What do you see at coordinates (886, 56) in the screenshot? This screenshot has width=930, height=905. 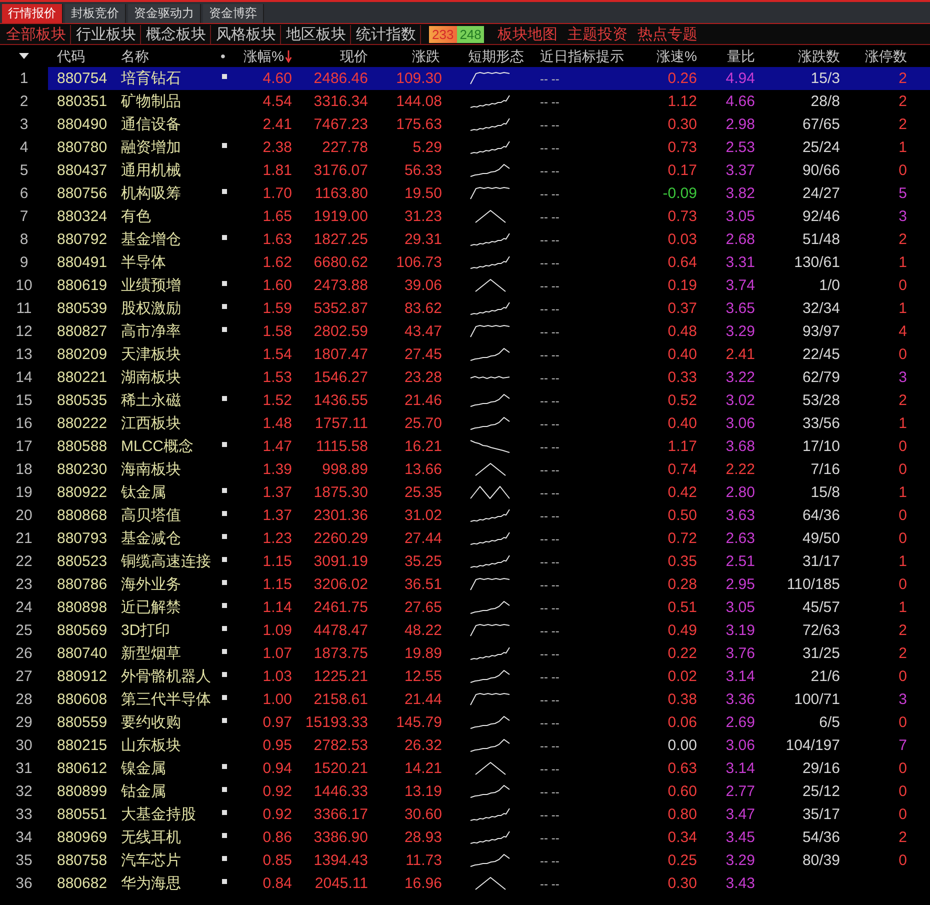 I see `column-header: 涨停数` at bounding box center [886, 56].